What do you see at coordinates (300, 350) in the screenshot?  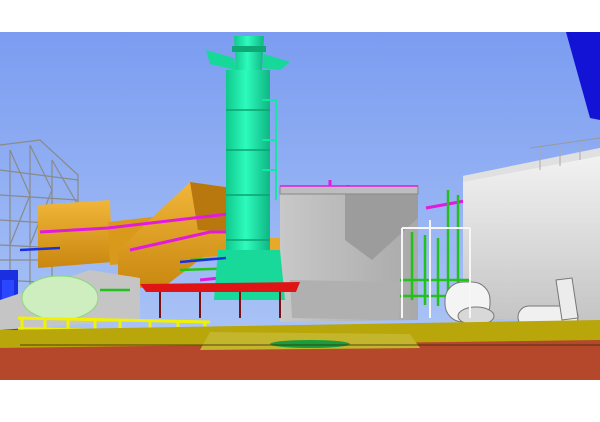 I see `ground` at bounding box center [300, 350].